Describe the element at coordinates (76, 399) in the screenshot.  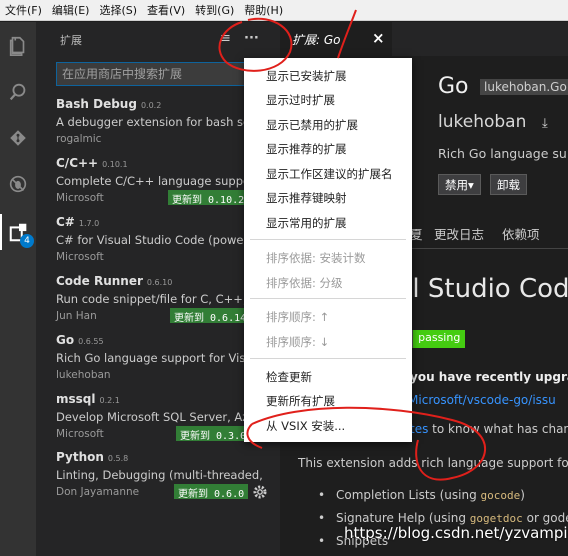
I see `extension-name: mssql` at that location.